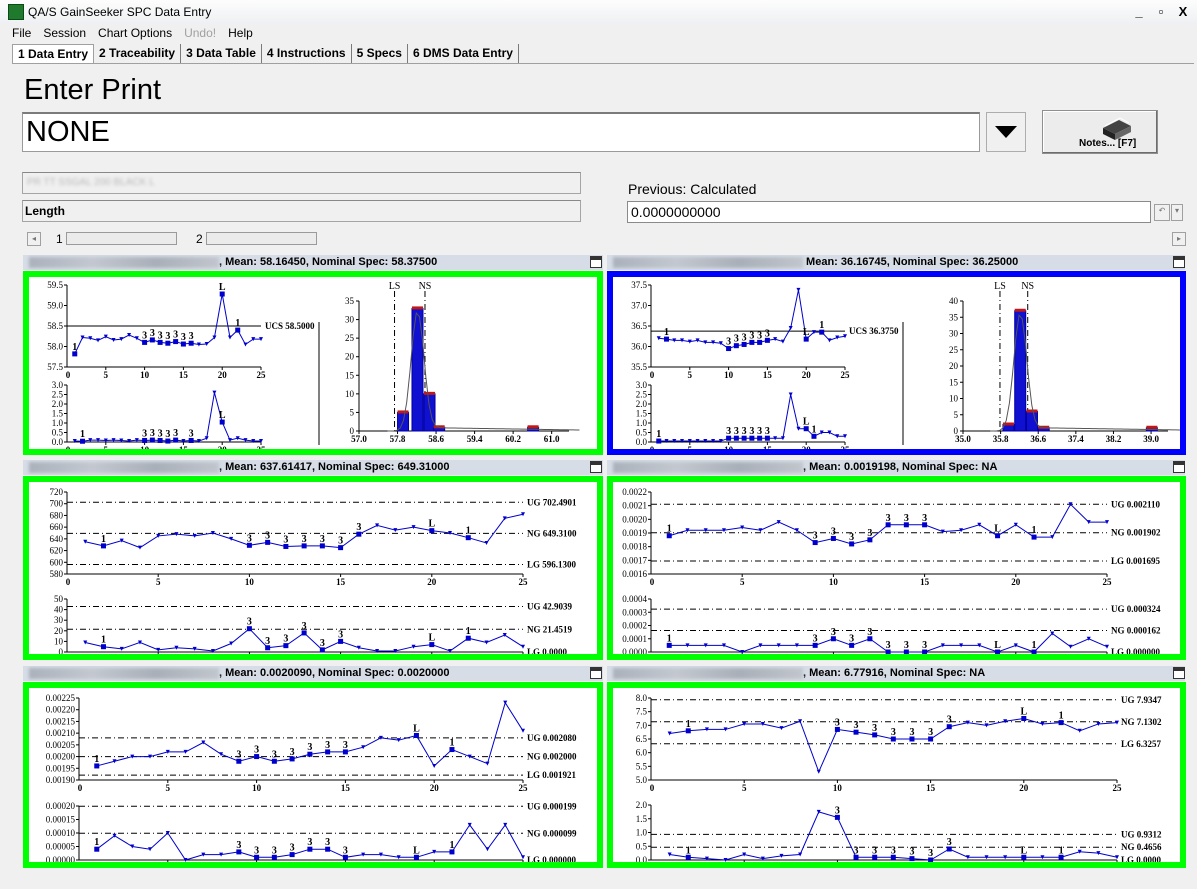  What do you see at coordinates (487, 849) in the screenshot?
I see `panel-5-r-point` at bounding box center [487, 849].